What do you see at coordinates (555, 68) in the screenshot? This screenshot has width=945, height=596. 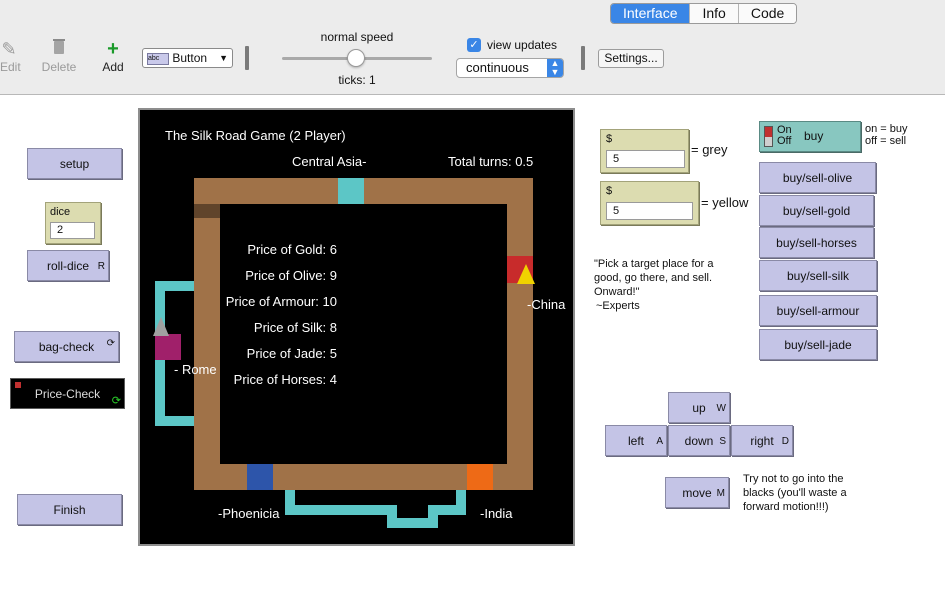 I see `updown-icon: ▲ ▼` at bounding box center [555, 68].